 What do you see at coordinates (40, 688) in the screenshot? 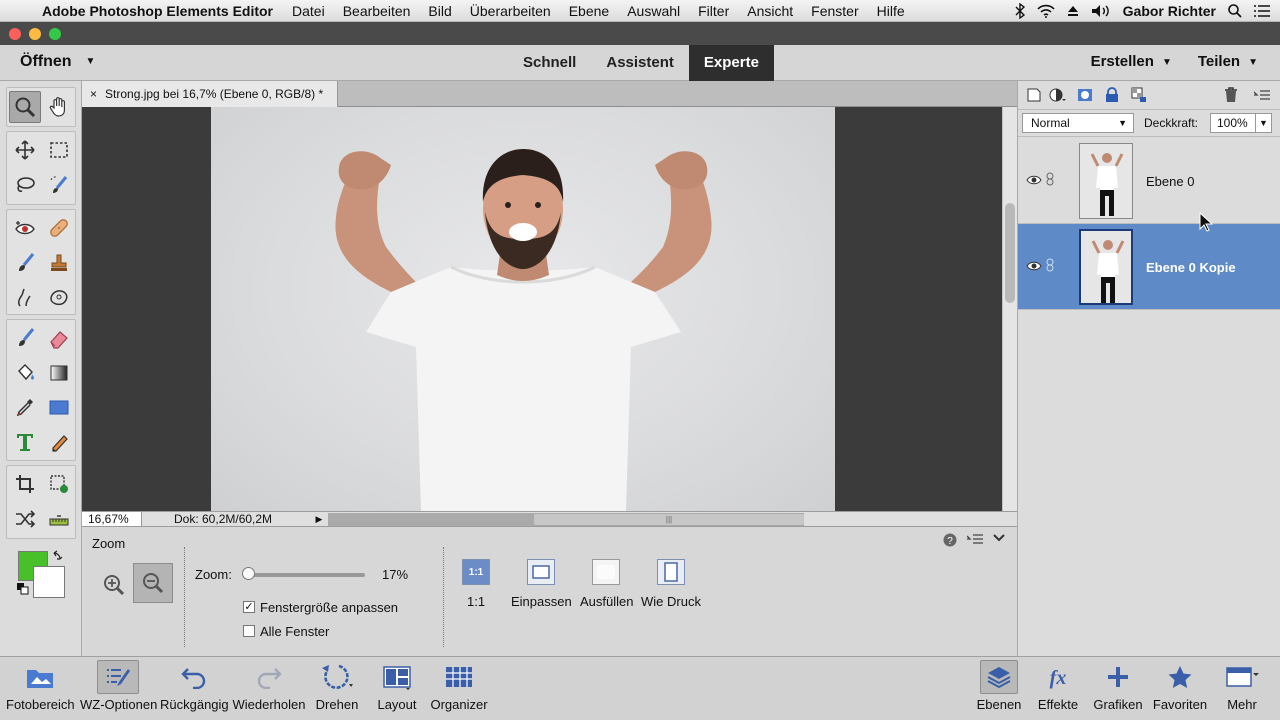
I see `photo-bin-button: Fotobereich` at bounding box center [40, 688].